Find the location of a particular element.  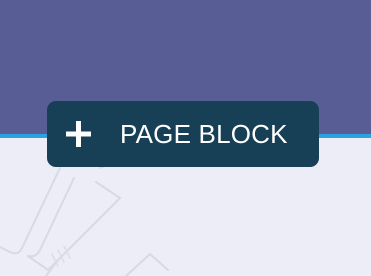

plus-icon is located at coordinates (78, 134).